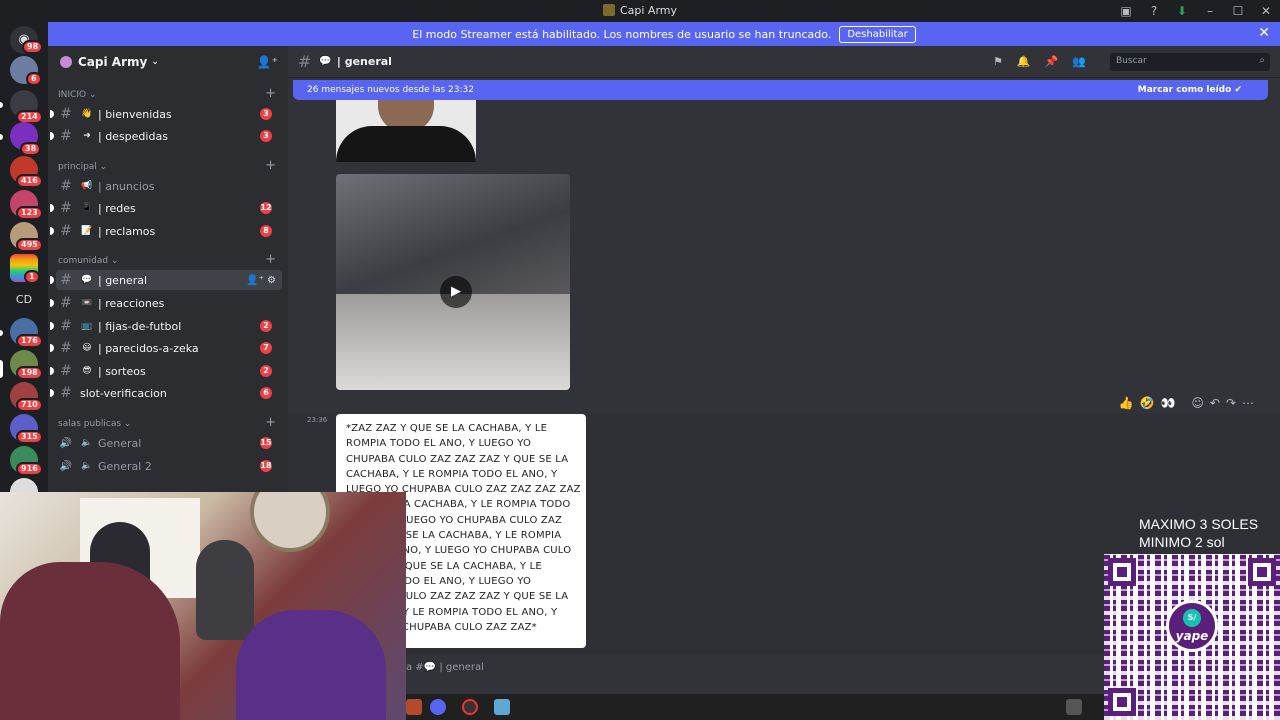  What do you see at coordinates (438, 707) in the screenshot?
I see `taskbar-discord-icon` at bounding box center [438, 707].